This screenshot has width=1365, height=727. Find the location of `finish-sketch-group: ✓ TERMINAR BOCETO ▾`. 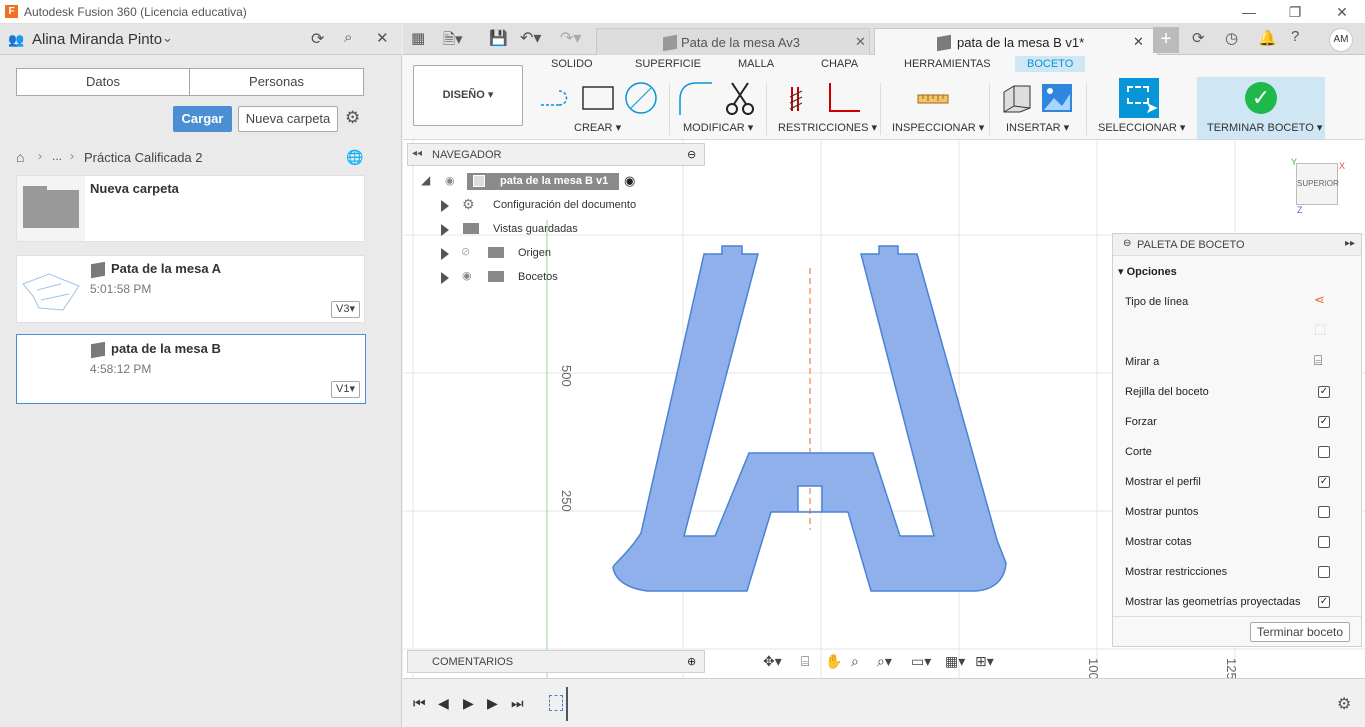

finish-sketch-group: ✓ TERMINAR BOCETO ▾ is located at coordinates (1261, 108).